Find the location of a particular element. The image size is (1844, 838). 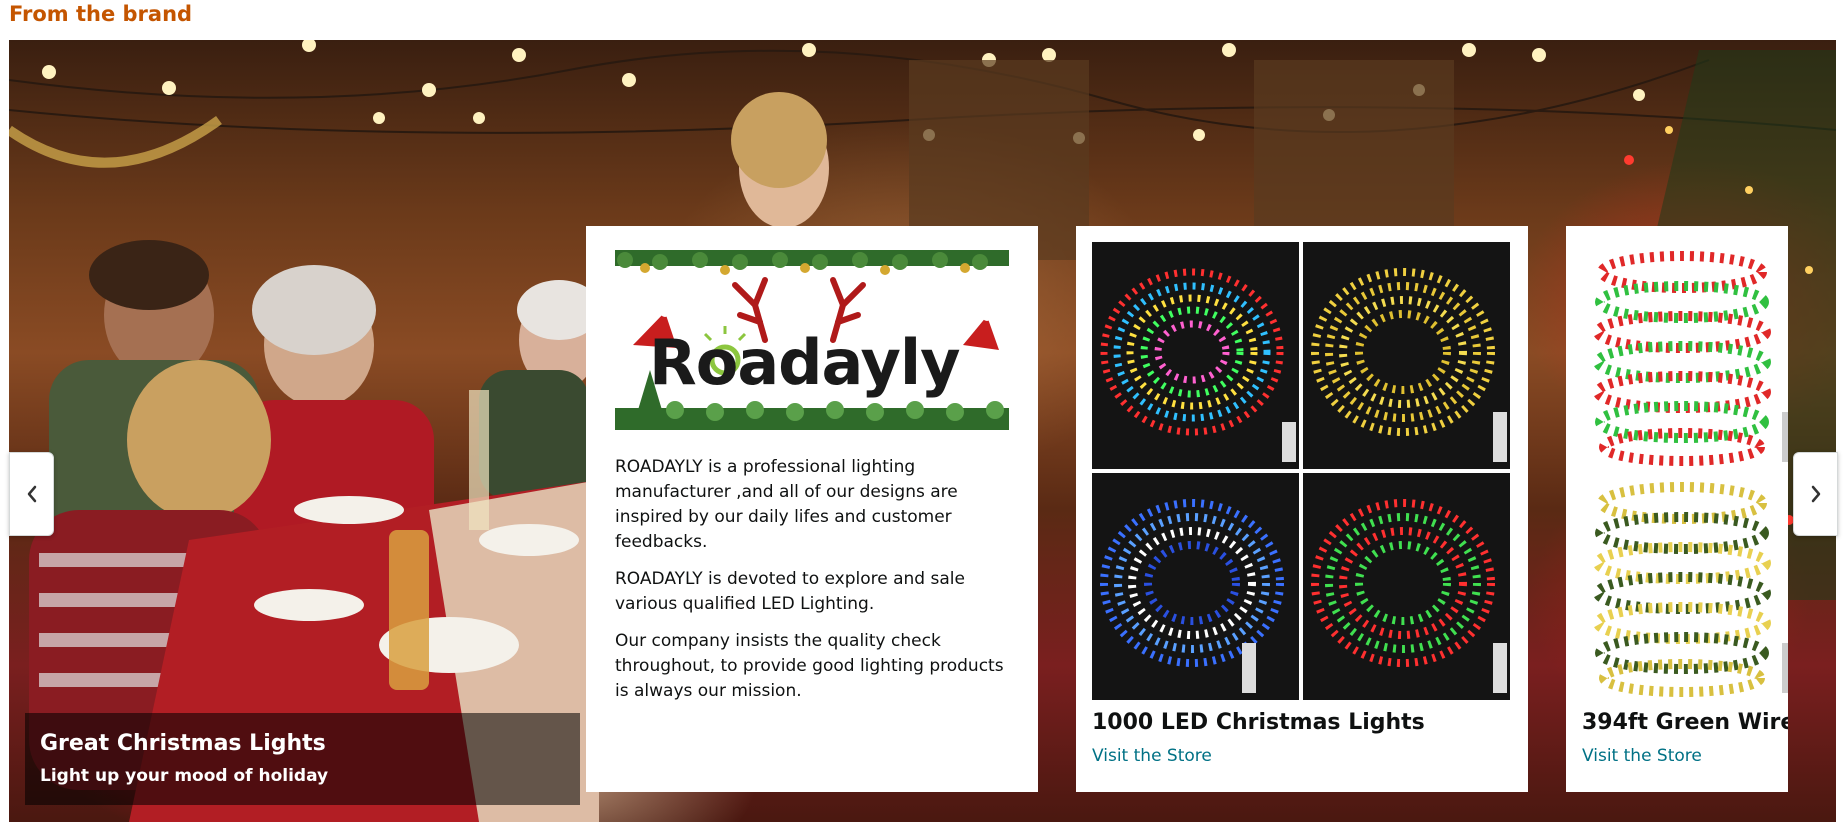

product-image-blue is located at coordinates (1195, 586).